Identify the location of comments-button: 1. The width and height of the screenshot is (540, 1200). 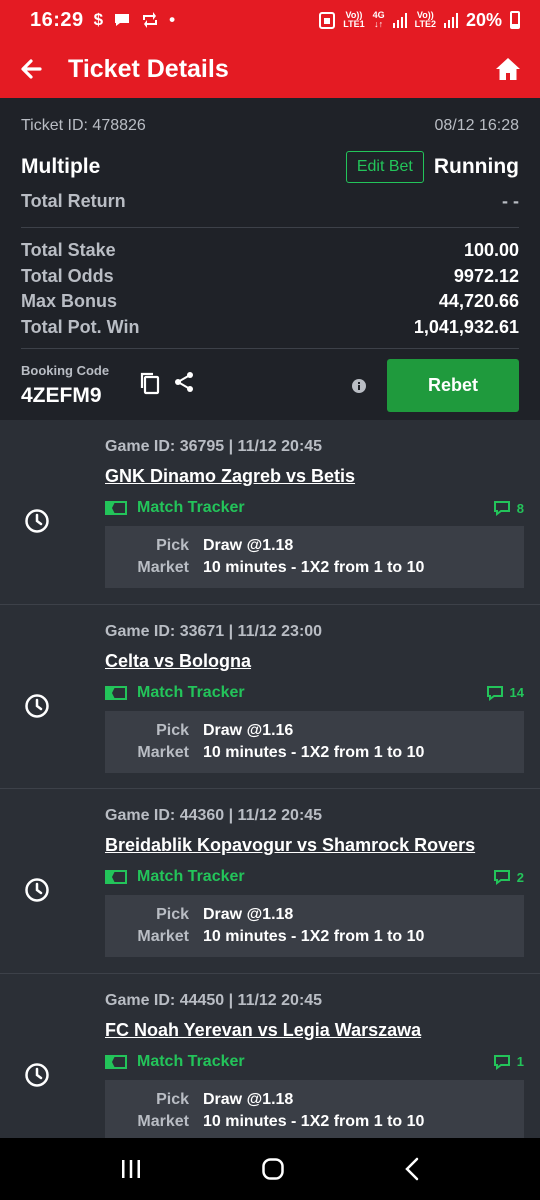
(508, 1062).